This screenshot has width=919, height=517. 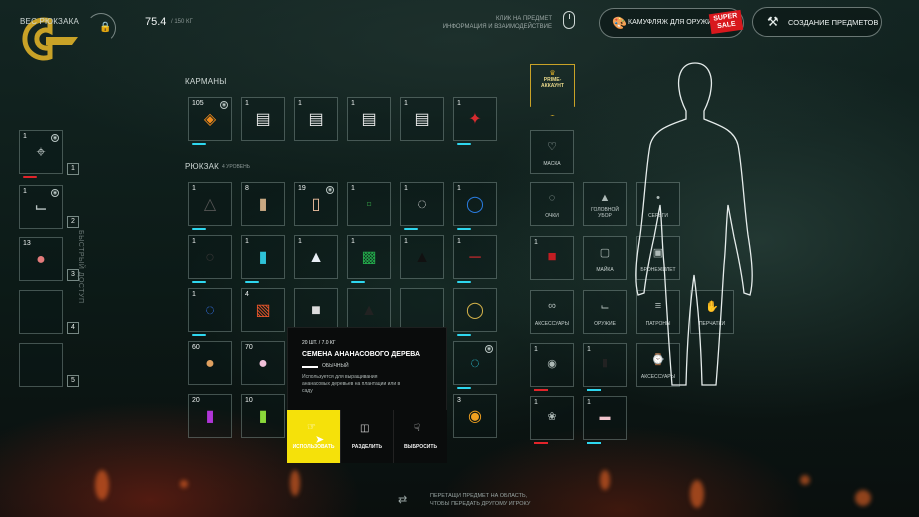 What do you see at coordinates (27, 243) in the screenshot?
I see `slot-count: 13` at bounding box center [27, 243].